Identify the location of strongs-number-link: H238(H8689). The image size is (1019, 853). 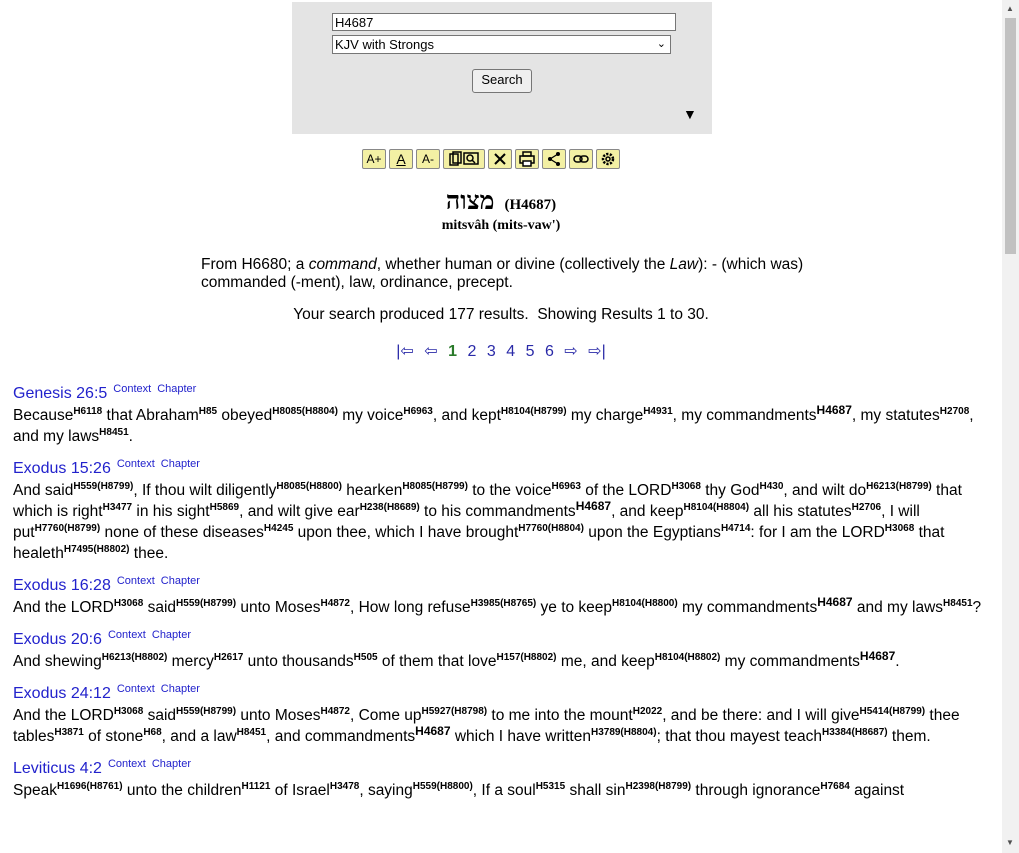
(390, 507).